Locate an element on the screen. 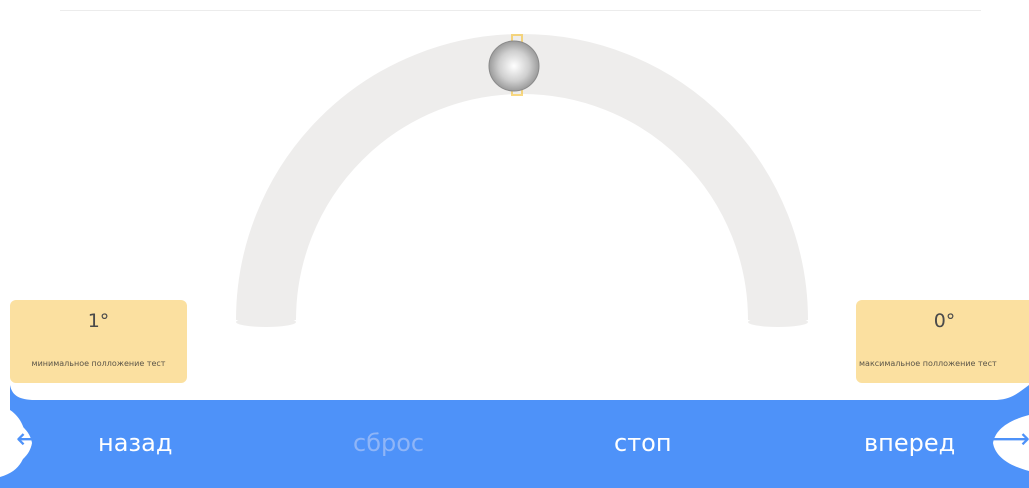  gauge-track-end-right is located at coordinates (778, 322).